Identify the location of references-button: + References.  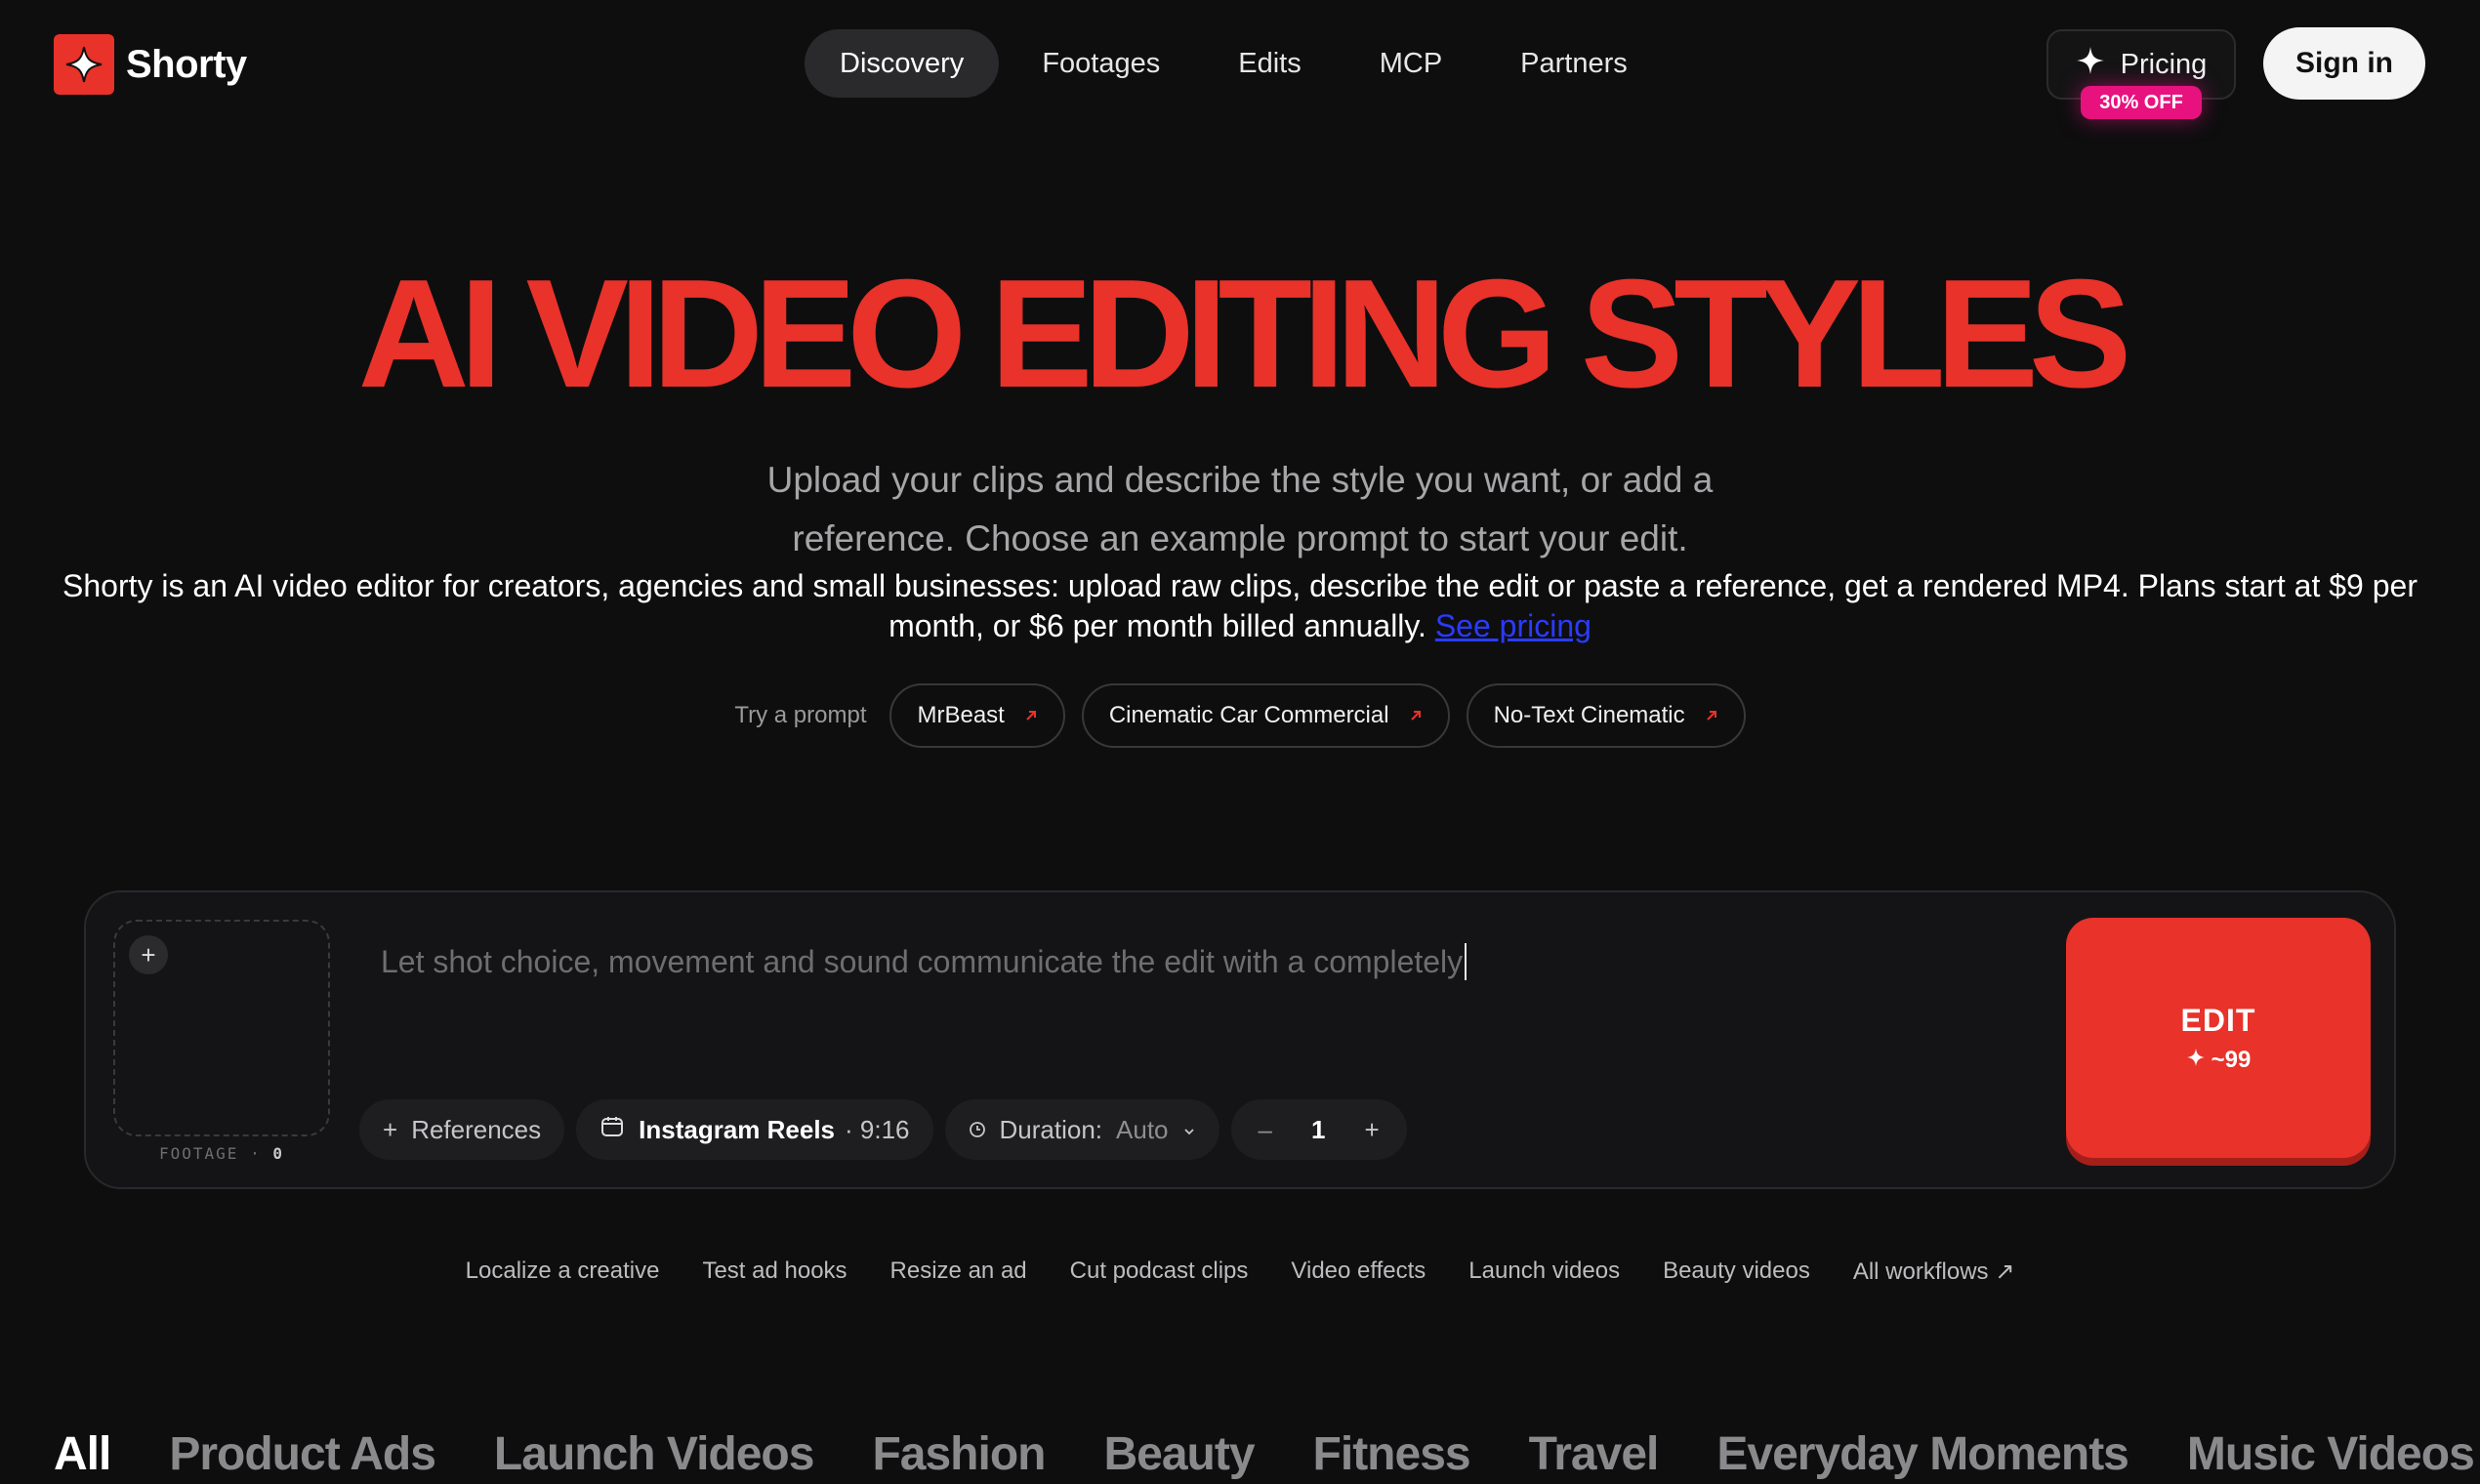
(462, 1130).